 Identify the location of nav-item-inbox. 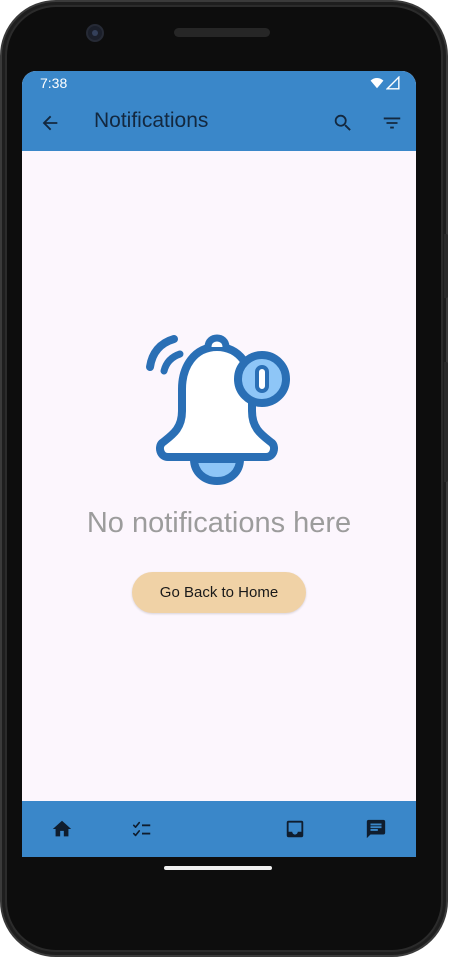
(295, 829).